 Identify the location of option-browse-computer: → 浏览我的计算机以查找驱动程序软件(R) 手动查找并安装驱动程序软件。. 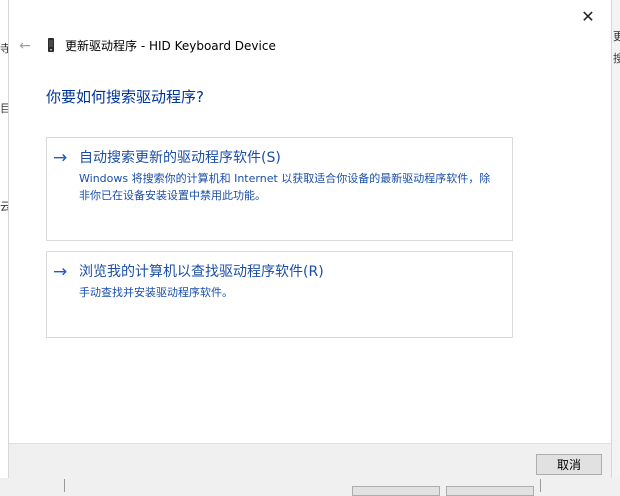
(279, 294).